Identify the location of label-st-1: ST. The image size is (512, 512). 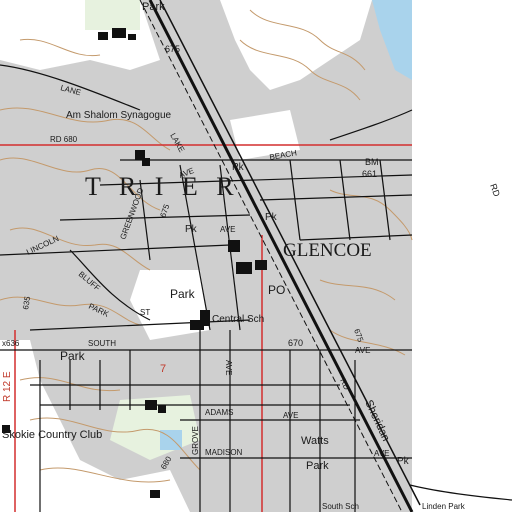
(145, 312).